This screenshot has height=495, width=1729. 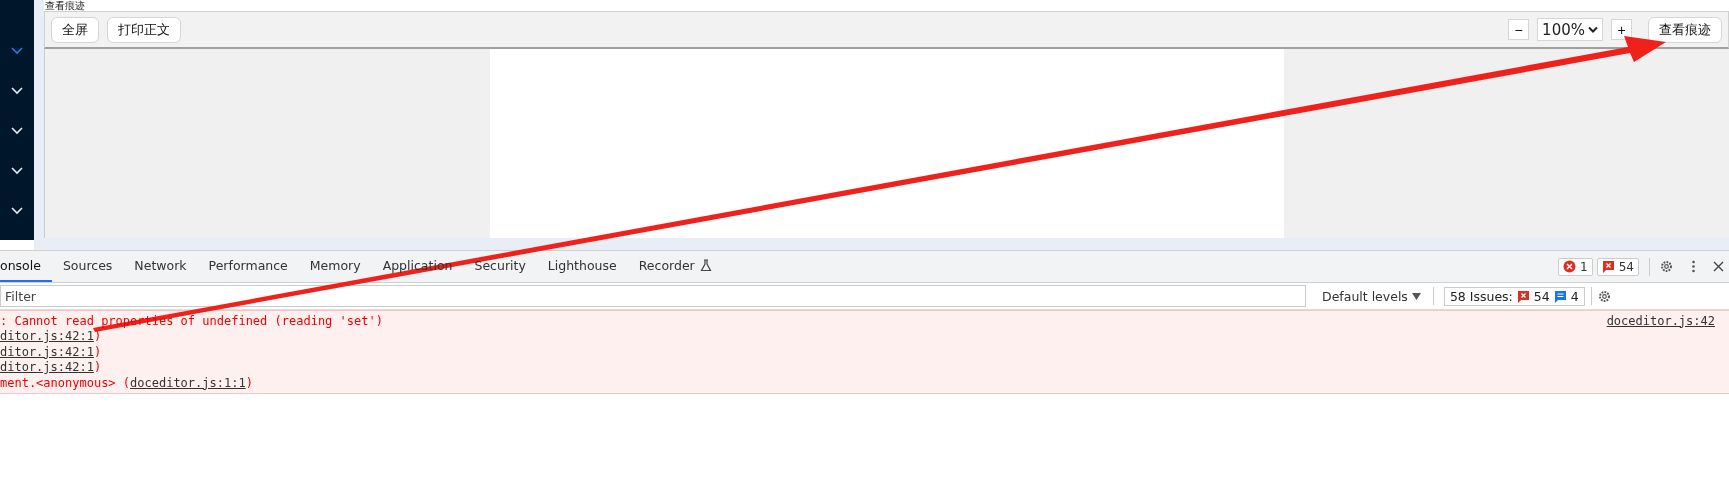 I want to click on page-title: 查看痕迹, so click(x=65, y=5).